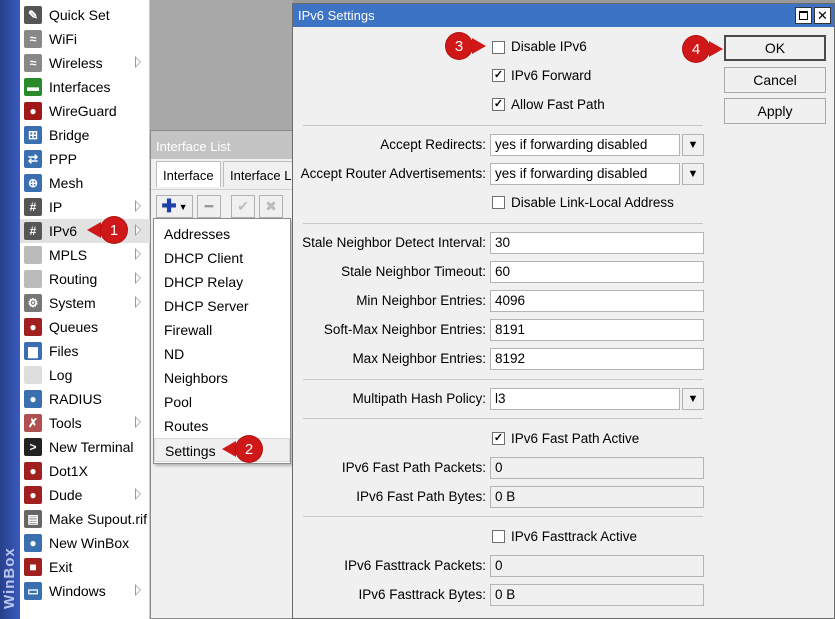 The image size is (835, 619). I want to click on multipath-dropdown: ▼, so click(693, 399).